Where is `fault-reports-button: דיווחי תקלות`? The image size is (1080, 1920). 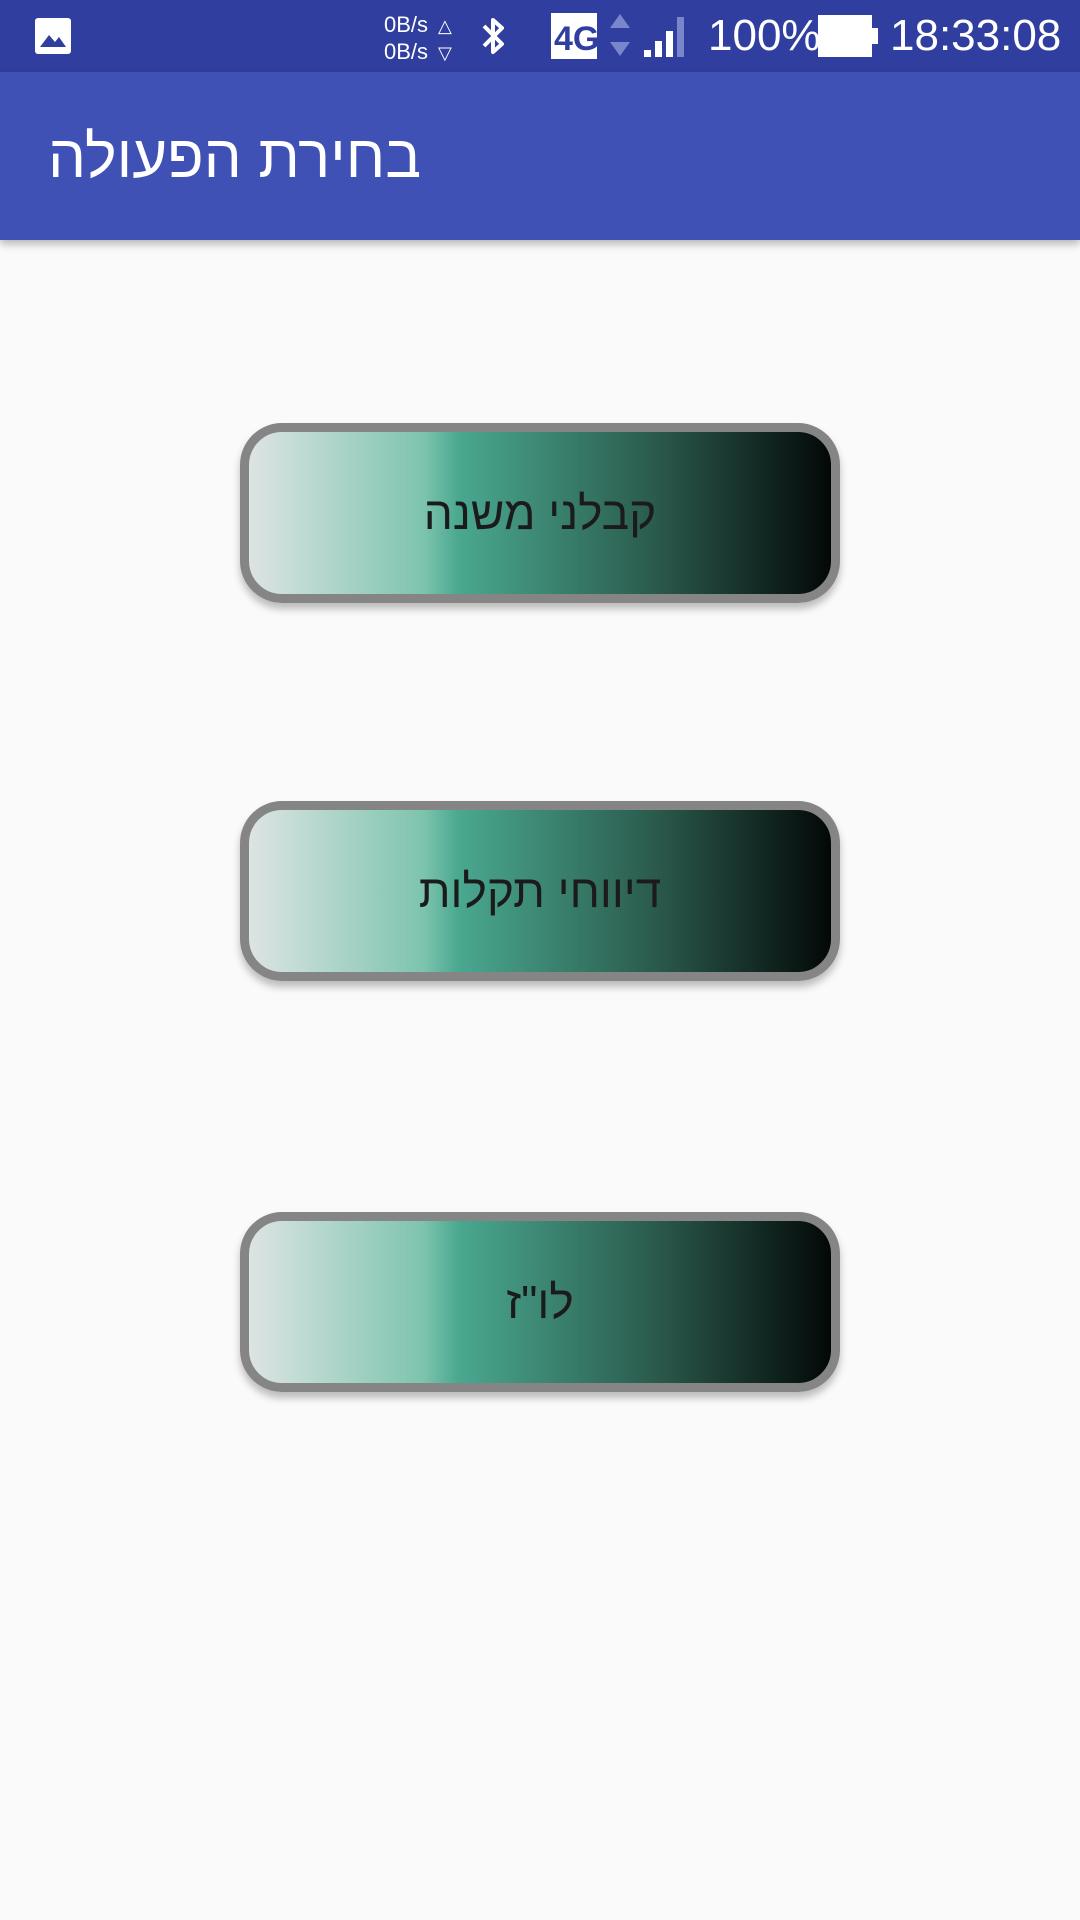 fault-reports-button: דיווחי תקלות is located at coordinates (540, 891).